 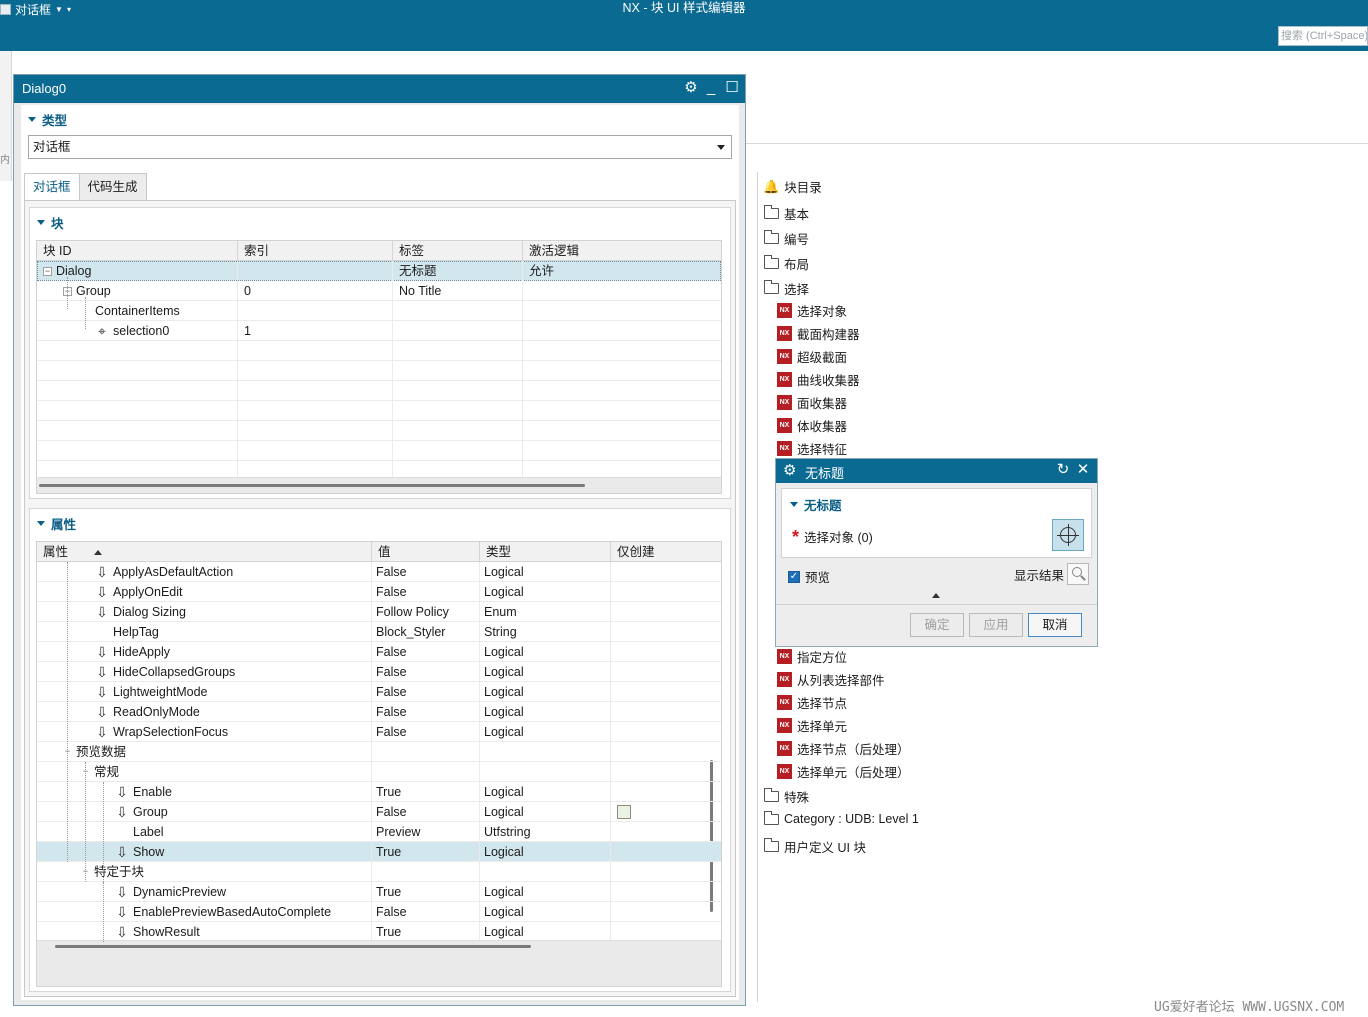 What do you see at coordinates (936, 595) in the screenshot?
I see `collapse-up-icon` at bounding box center [936, 595].